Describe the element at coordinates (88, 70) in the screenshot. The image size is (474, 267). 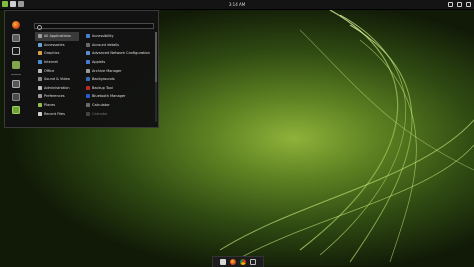
I see `archive-icon` at that location.